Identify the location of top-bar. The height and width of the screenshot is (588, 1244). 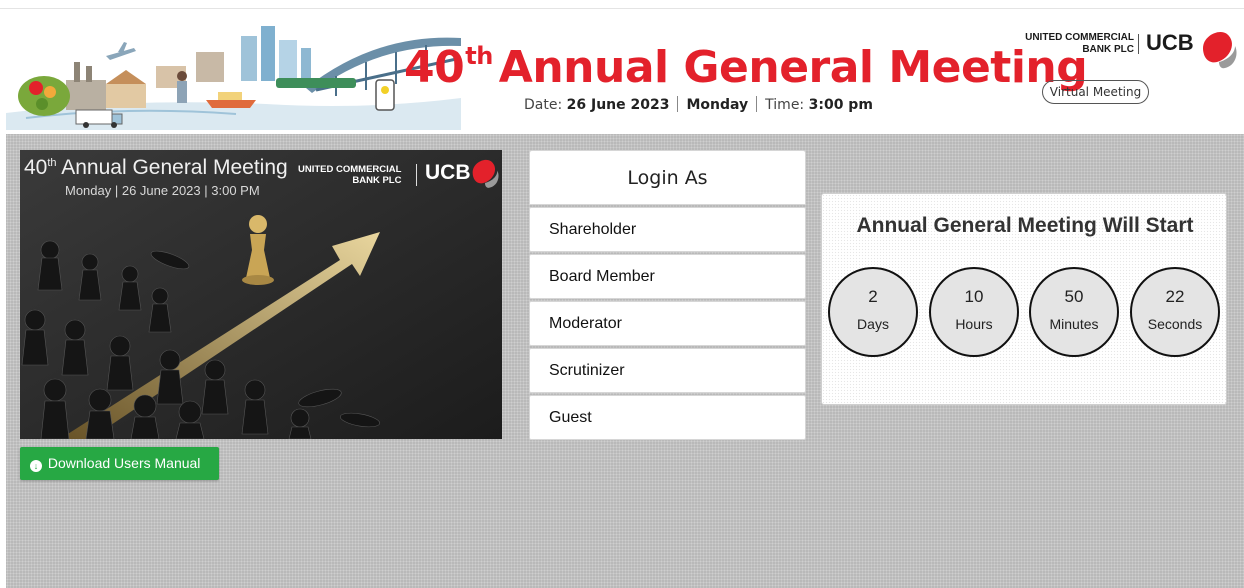
(622, 4).